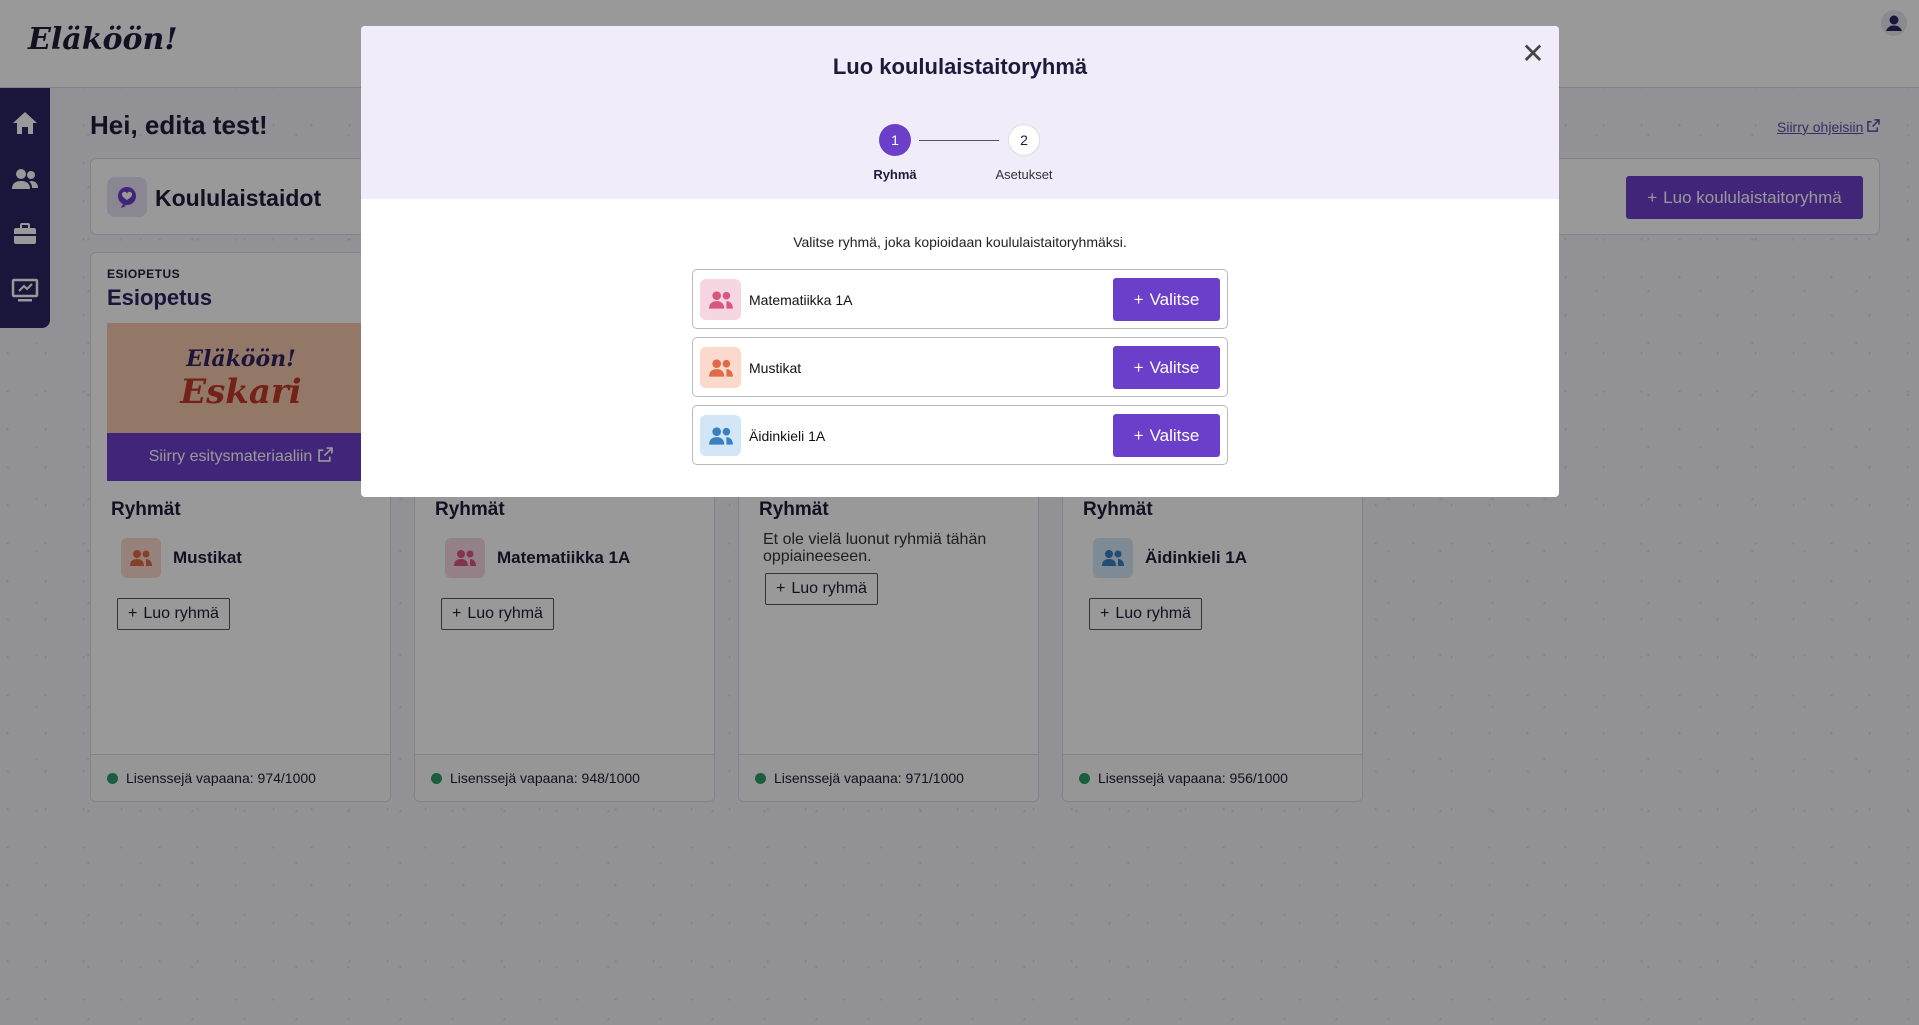 The height and width of the screenshot is (1025, 1919). Describe the element at coordinates (895, 174) in the screenshot. I see `step-label-1: Ryhmä` at that location.